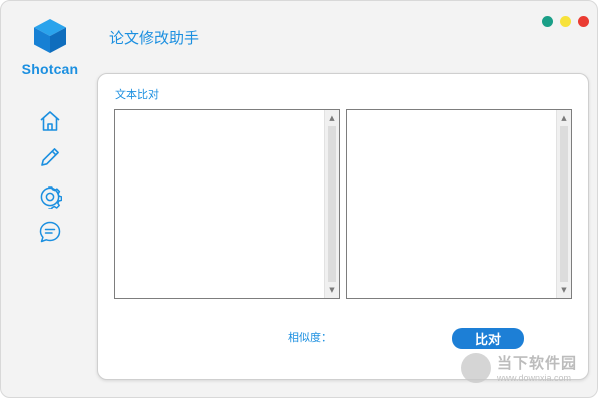 This screenshot has width=600, height=400. Describe the element at coordinates (534, 378) in the screenshot. I see `watermark-url: www.downxia.com` at that location.